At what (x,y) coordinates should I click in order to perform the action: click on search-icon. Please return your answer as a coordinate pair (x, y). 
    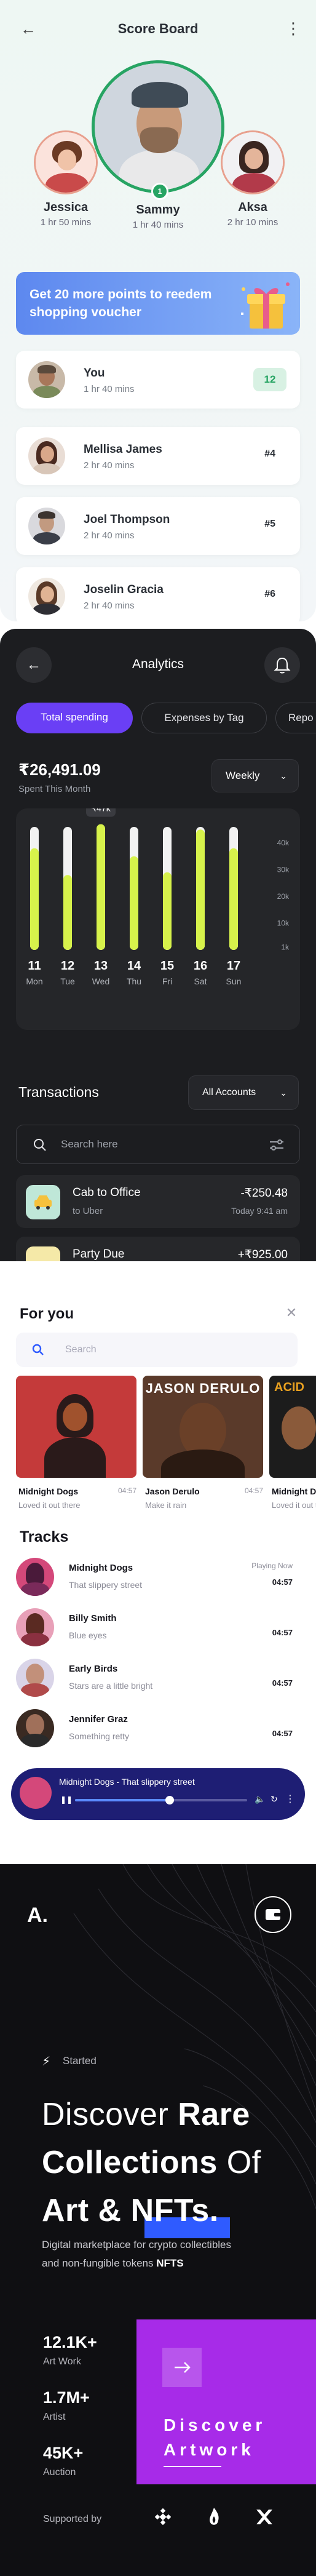
    Looking at the image, I should click on (40, 1145).